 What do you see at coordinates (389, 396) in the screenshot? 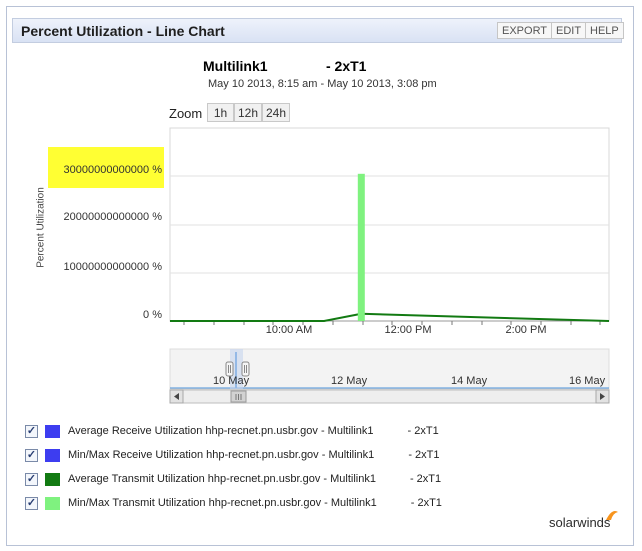
I see `navigator-scrollbar` at bounding box center [389, 396].